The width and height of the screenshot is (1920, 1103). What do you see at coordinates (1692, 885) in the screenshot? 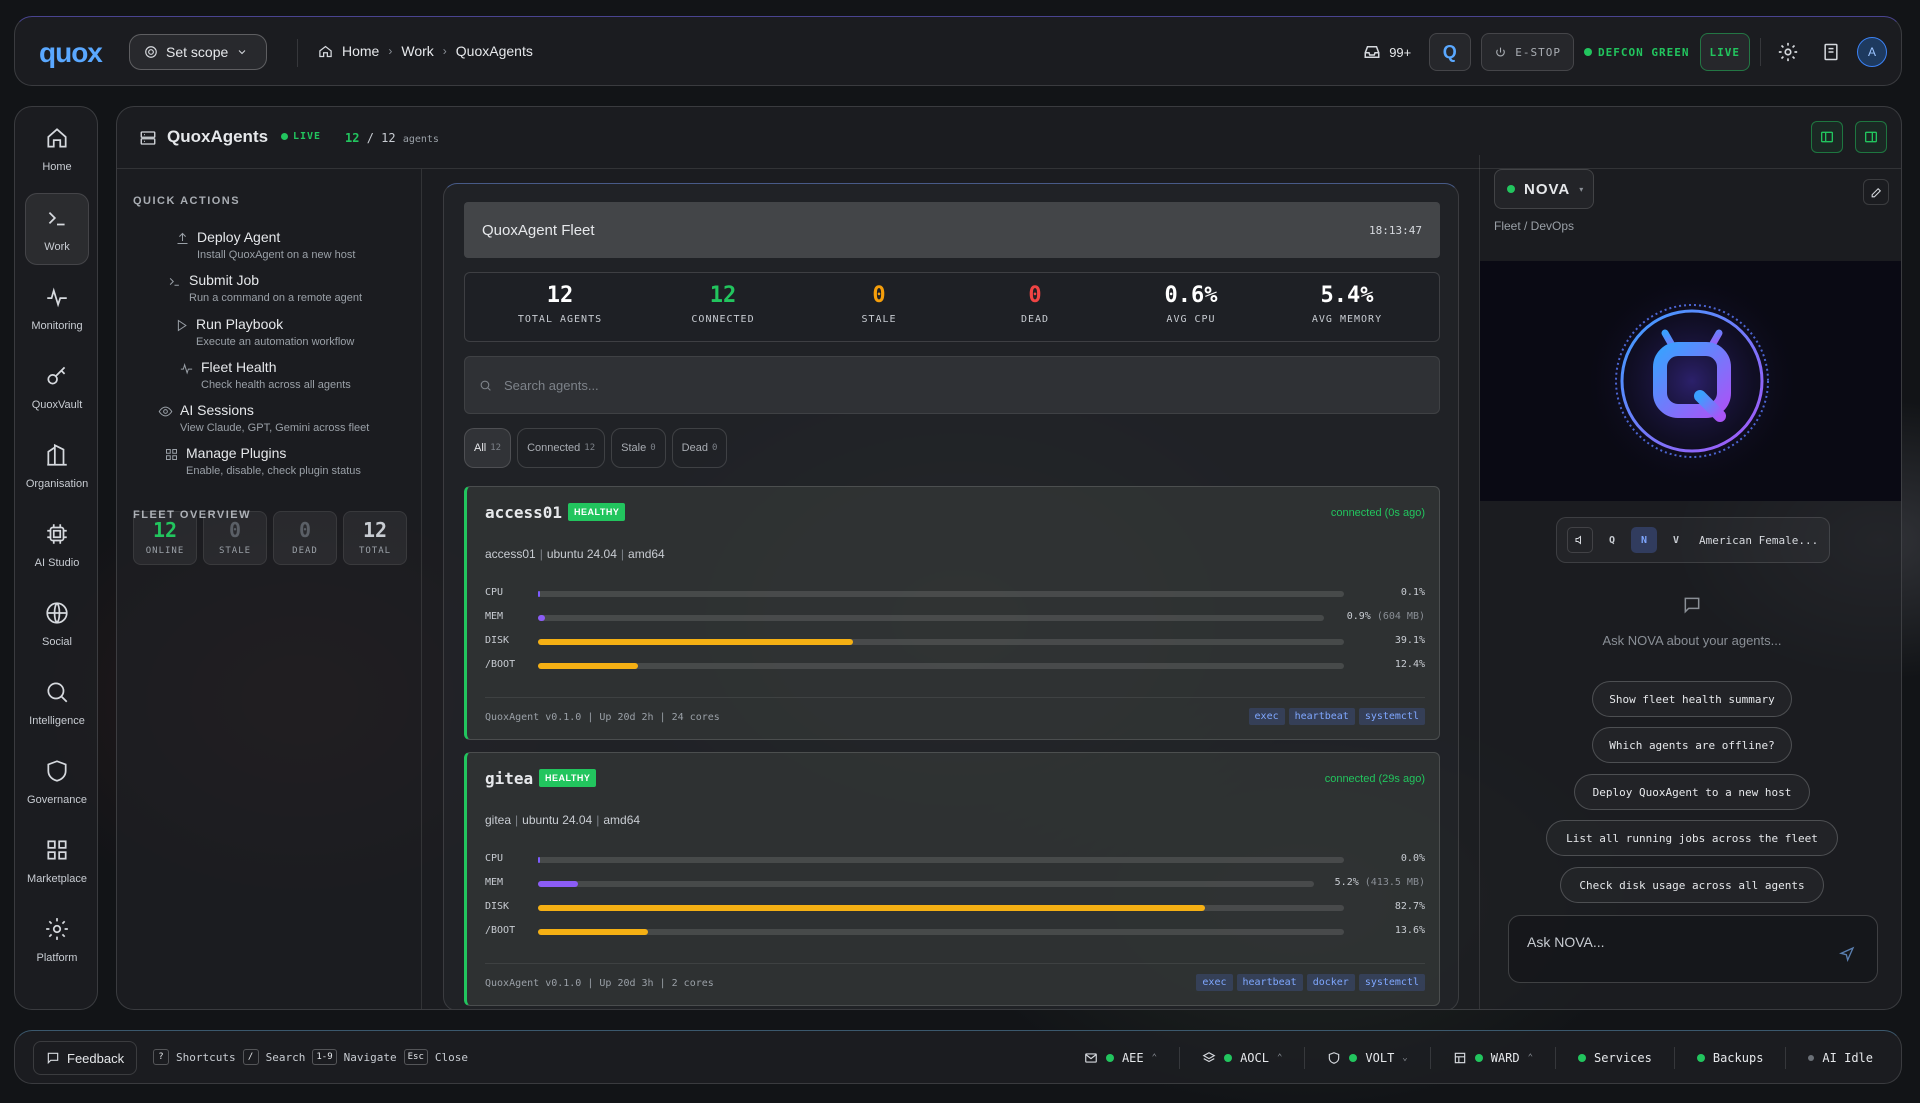
I see `suggestion-chip: Check disk usage across all agents` at bounding box center [1692, 885].